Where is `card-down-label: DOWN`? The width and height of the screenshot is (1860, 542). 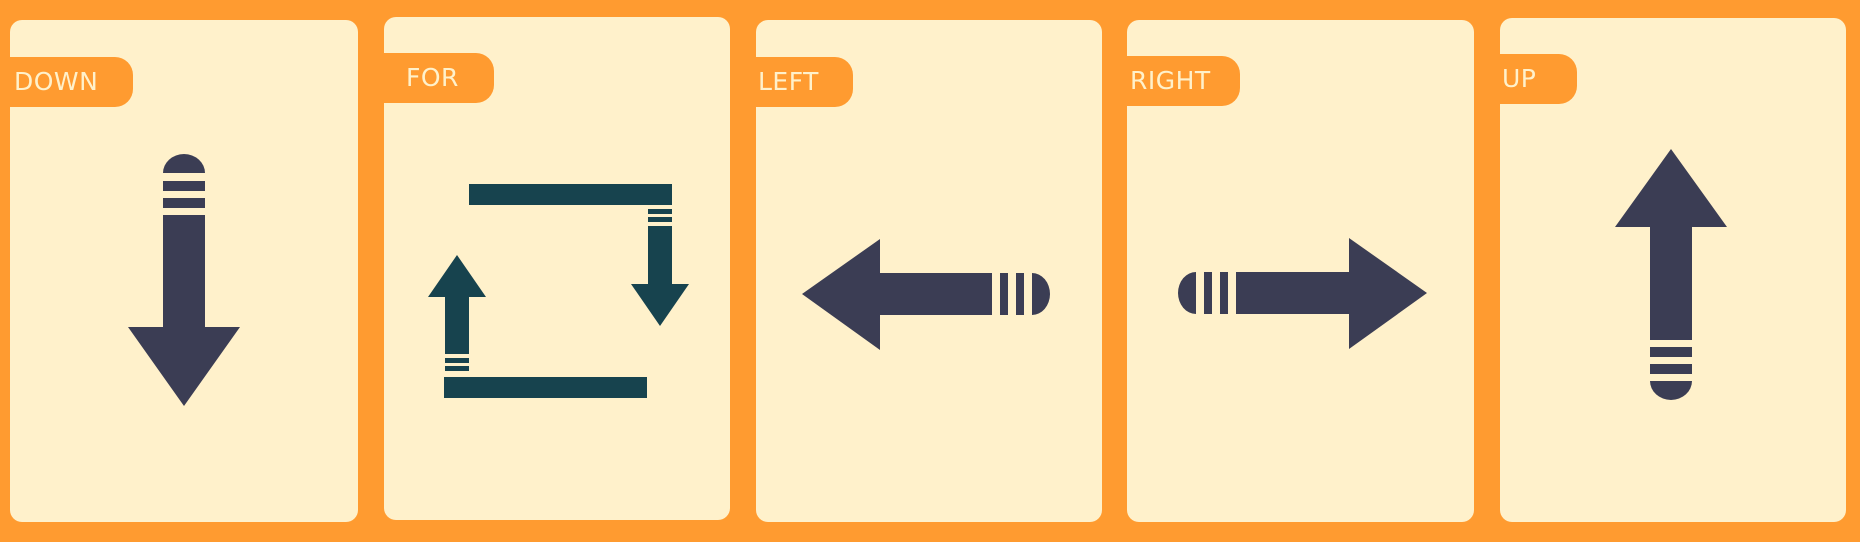
card-down-label: DOWN is located at coordinates (66, 82).